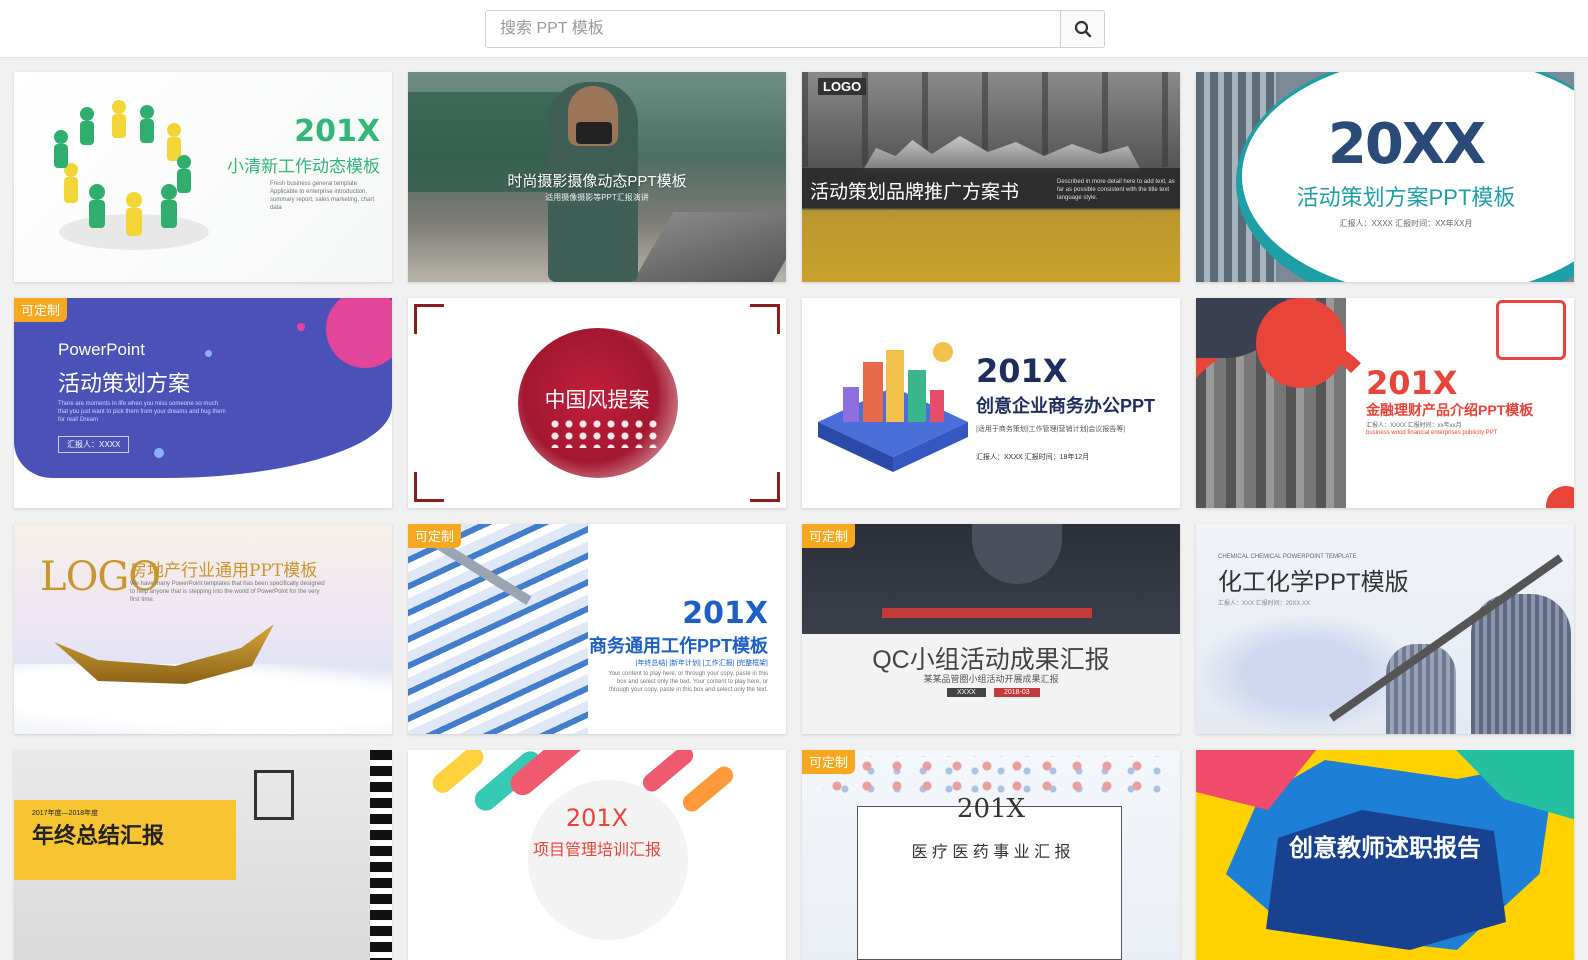 The image size is (1588, 960). Describe the element at coordinates (224, 571) in the screenshot. I see `card-title: 房地产行业通用PPT模板` at that location.